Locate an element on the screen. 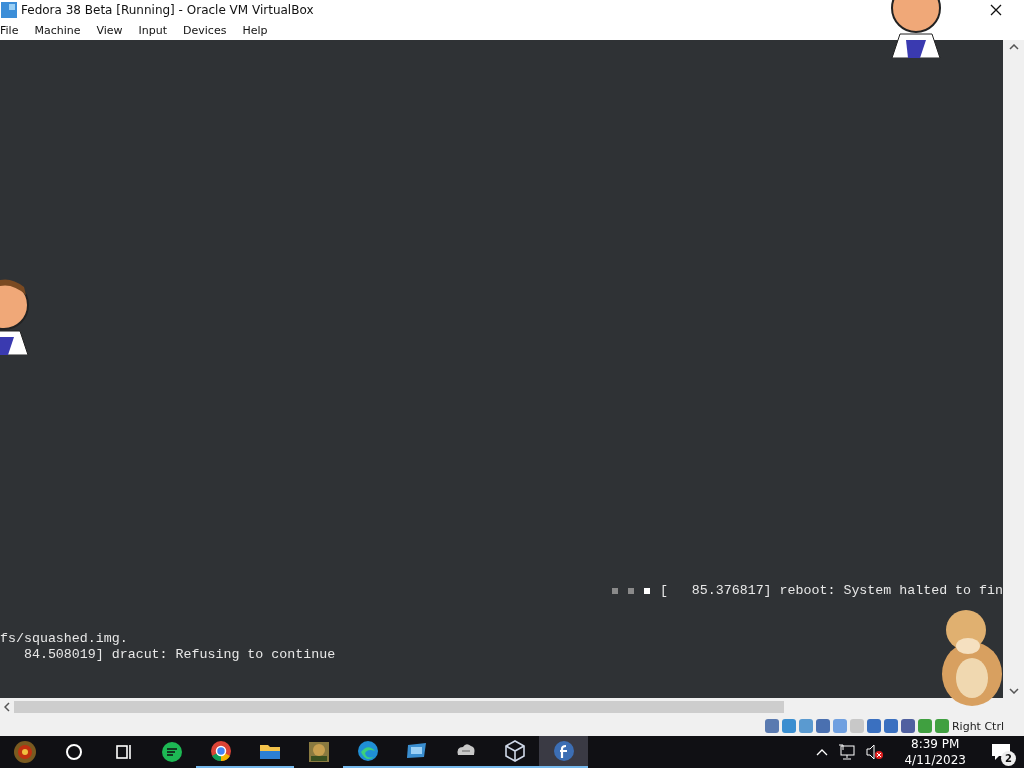 The image size is (1024, 768). menu-item: Devices is located at coordinates (205, 30).